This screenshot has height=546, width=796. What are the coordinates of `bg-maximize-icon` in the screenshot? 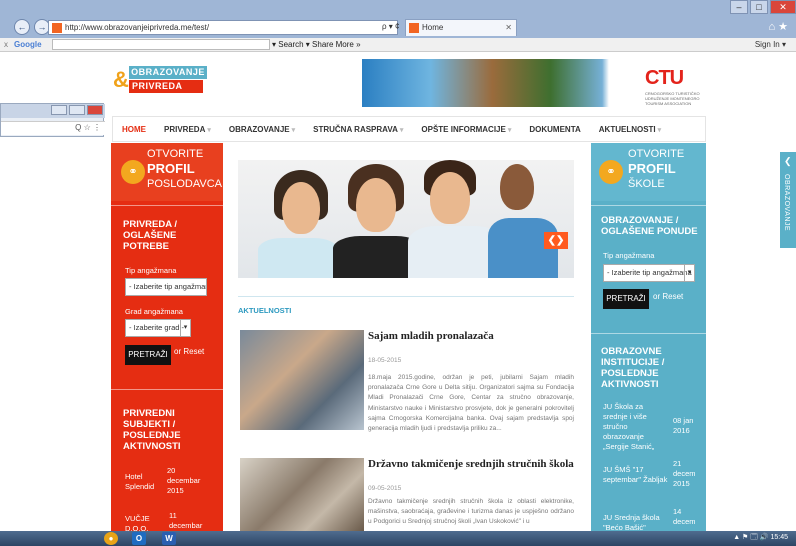 It's located at (77, 110).